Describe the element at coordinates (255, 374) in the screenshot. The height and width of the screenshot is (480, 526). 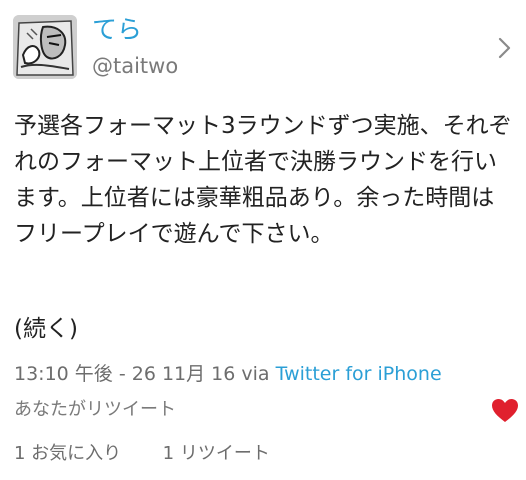
I see `via-label: via` at that location.